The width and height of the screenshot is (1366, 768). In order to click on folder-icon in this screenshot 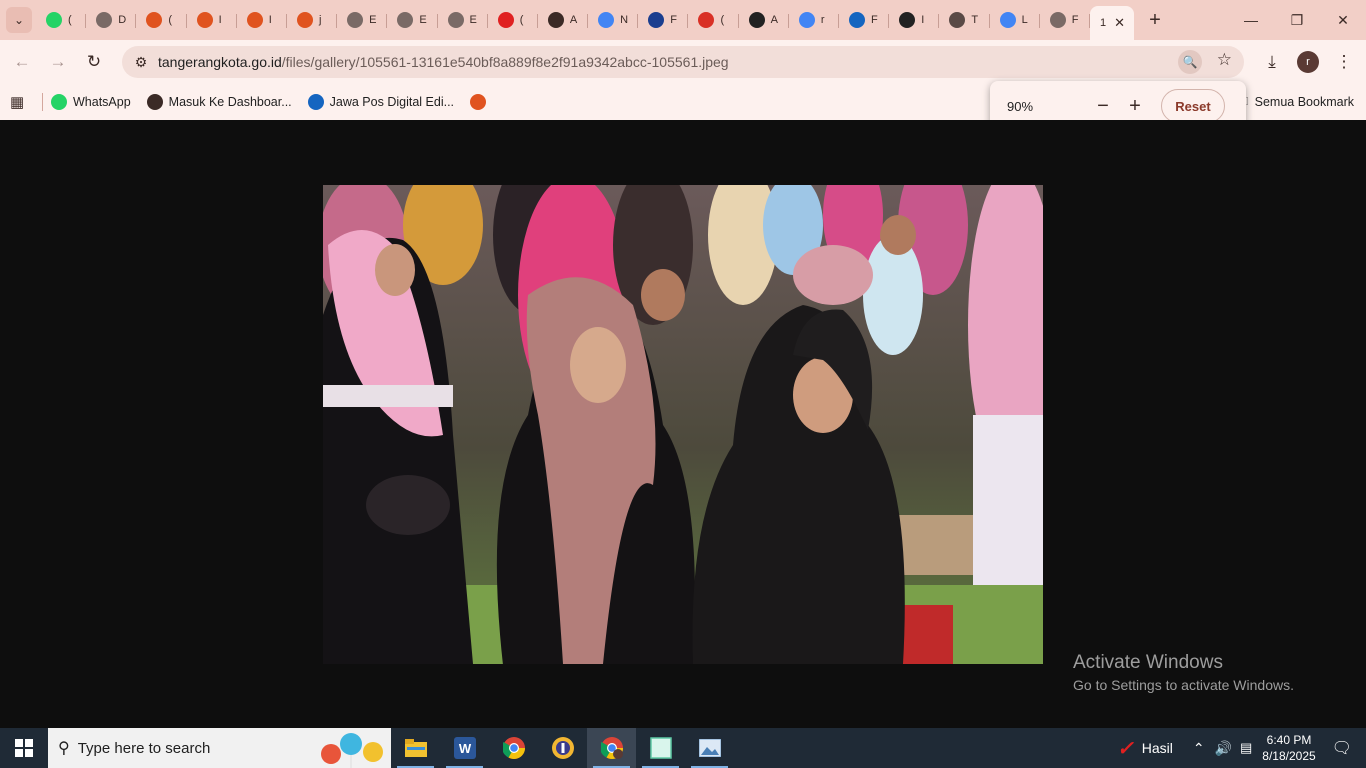, I will do `click(415, 748)`.